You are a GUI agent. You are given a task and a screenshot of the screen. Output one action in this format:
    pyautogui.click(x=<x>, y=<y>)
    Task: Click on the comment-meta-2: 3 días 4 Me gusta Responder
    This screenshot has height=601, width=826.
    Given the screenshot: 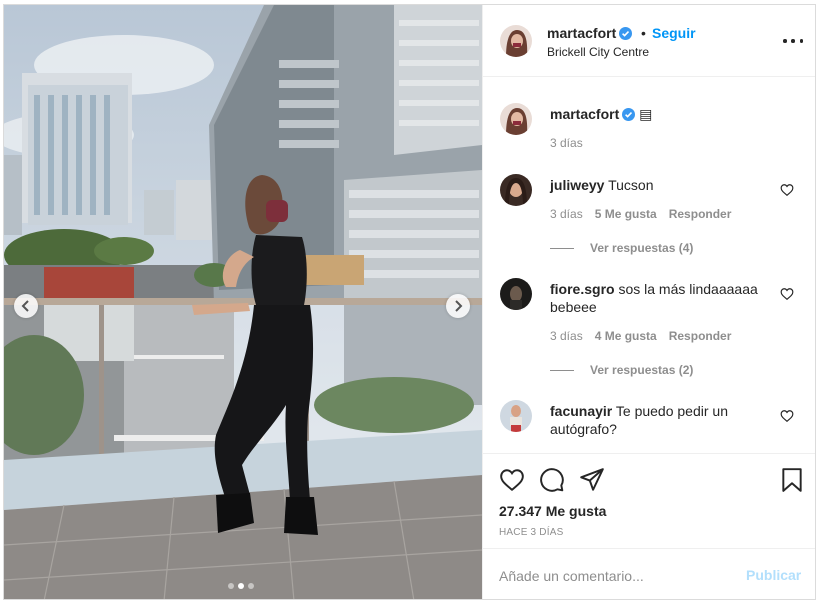 What is the action you would take?
    pyautogui.click(x=640, y=336)
    